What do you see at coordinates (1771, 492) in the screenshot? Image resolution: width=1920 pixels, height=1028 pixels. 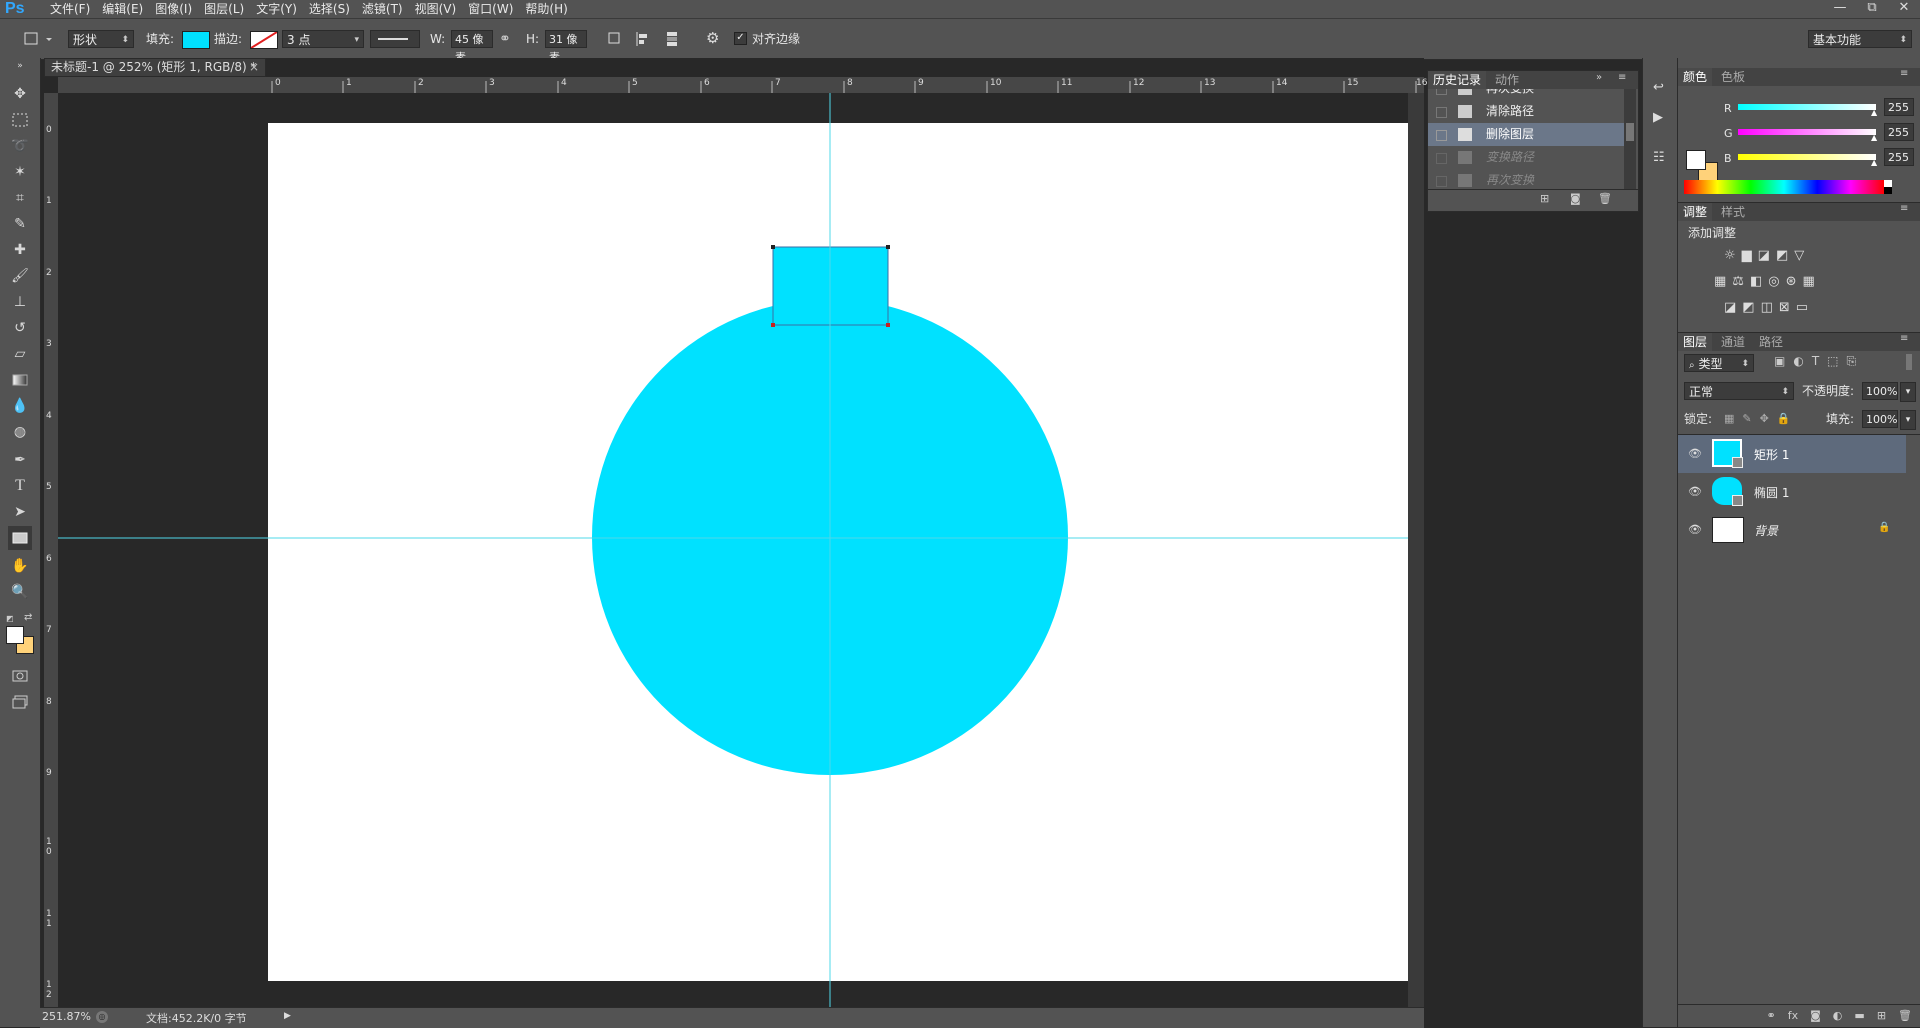 I see `layer-name: 椭圆 1` at bounding box center [1771, 492].